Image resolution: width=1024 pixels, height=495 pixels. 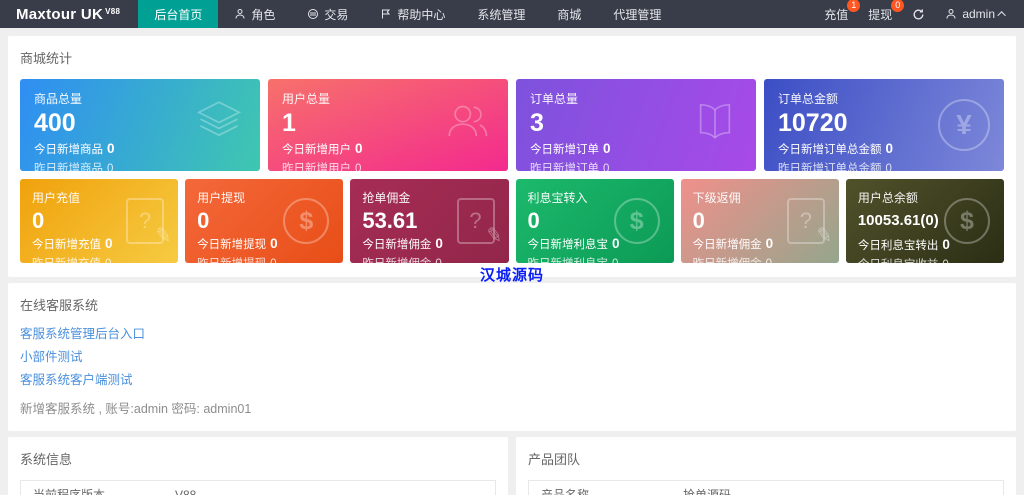 I want to click on stat-card-user-total-balance: 用户总余额 10053.61(0) 今日利息宝转出0 今日利息宝收益0 $, so click(x=924, y=221).